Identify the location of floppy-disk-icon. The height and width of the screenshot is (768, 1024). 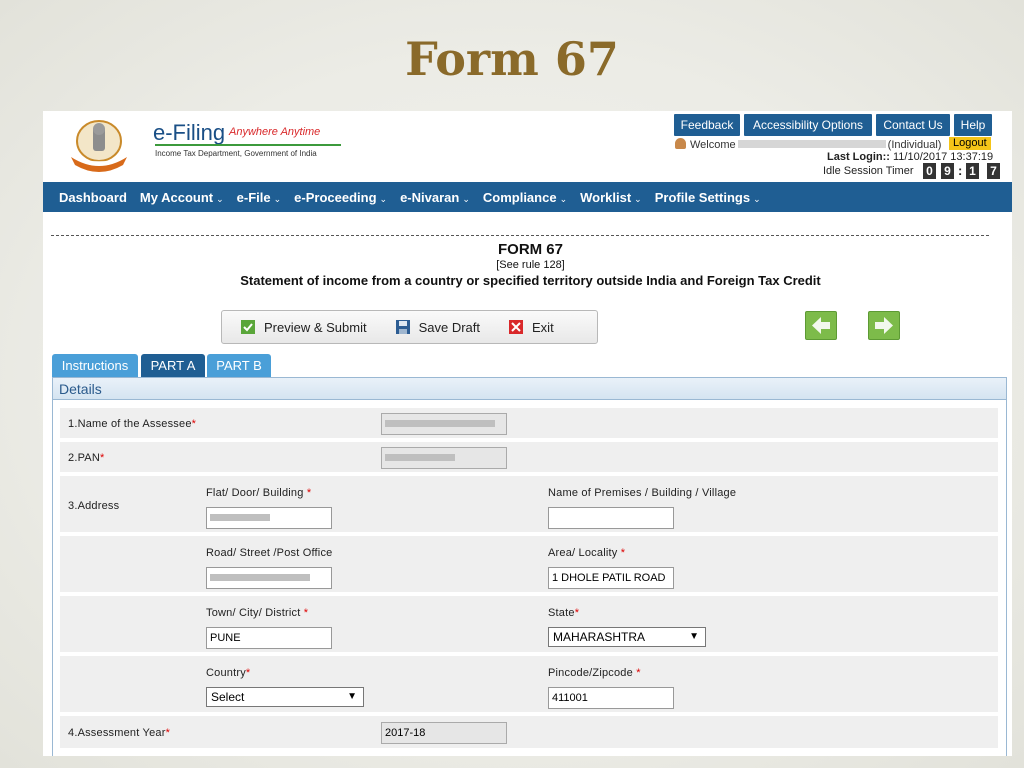
(402, 327).